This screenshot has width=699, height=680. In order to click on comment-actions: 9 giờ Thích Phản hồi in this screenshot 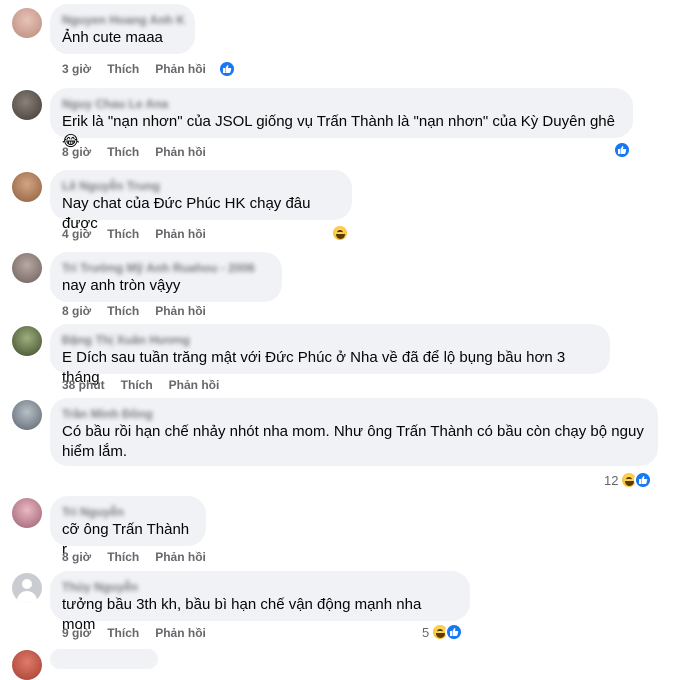, I will do `click(142, 633)`.